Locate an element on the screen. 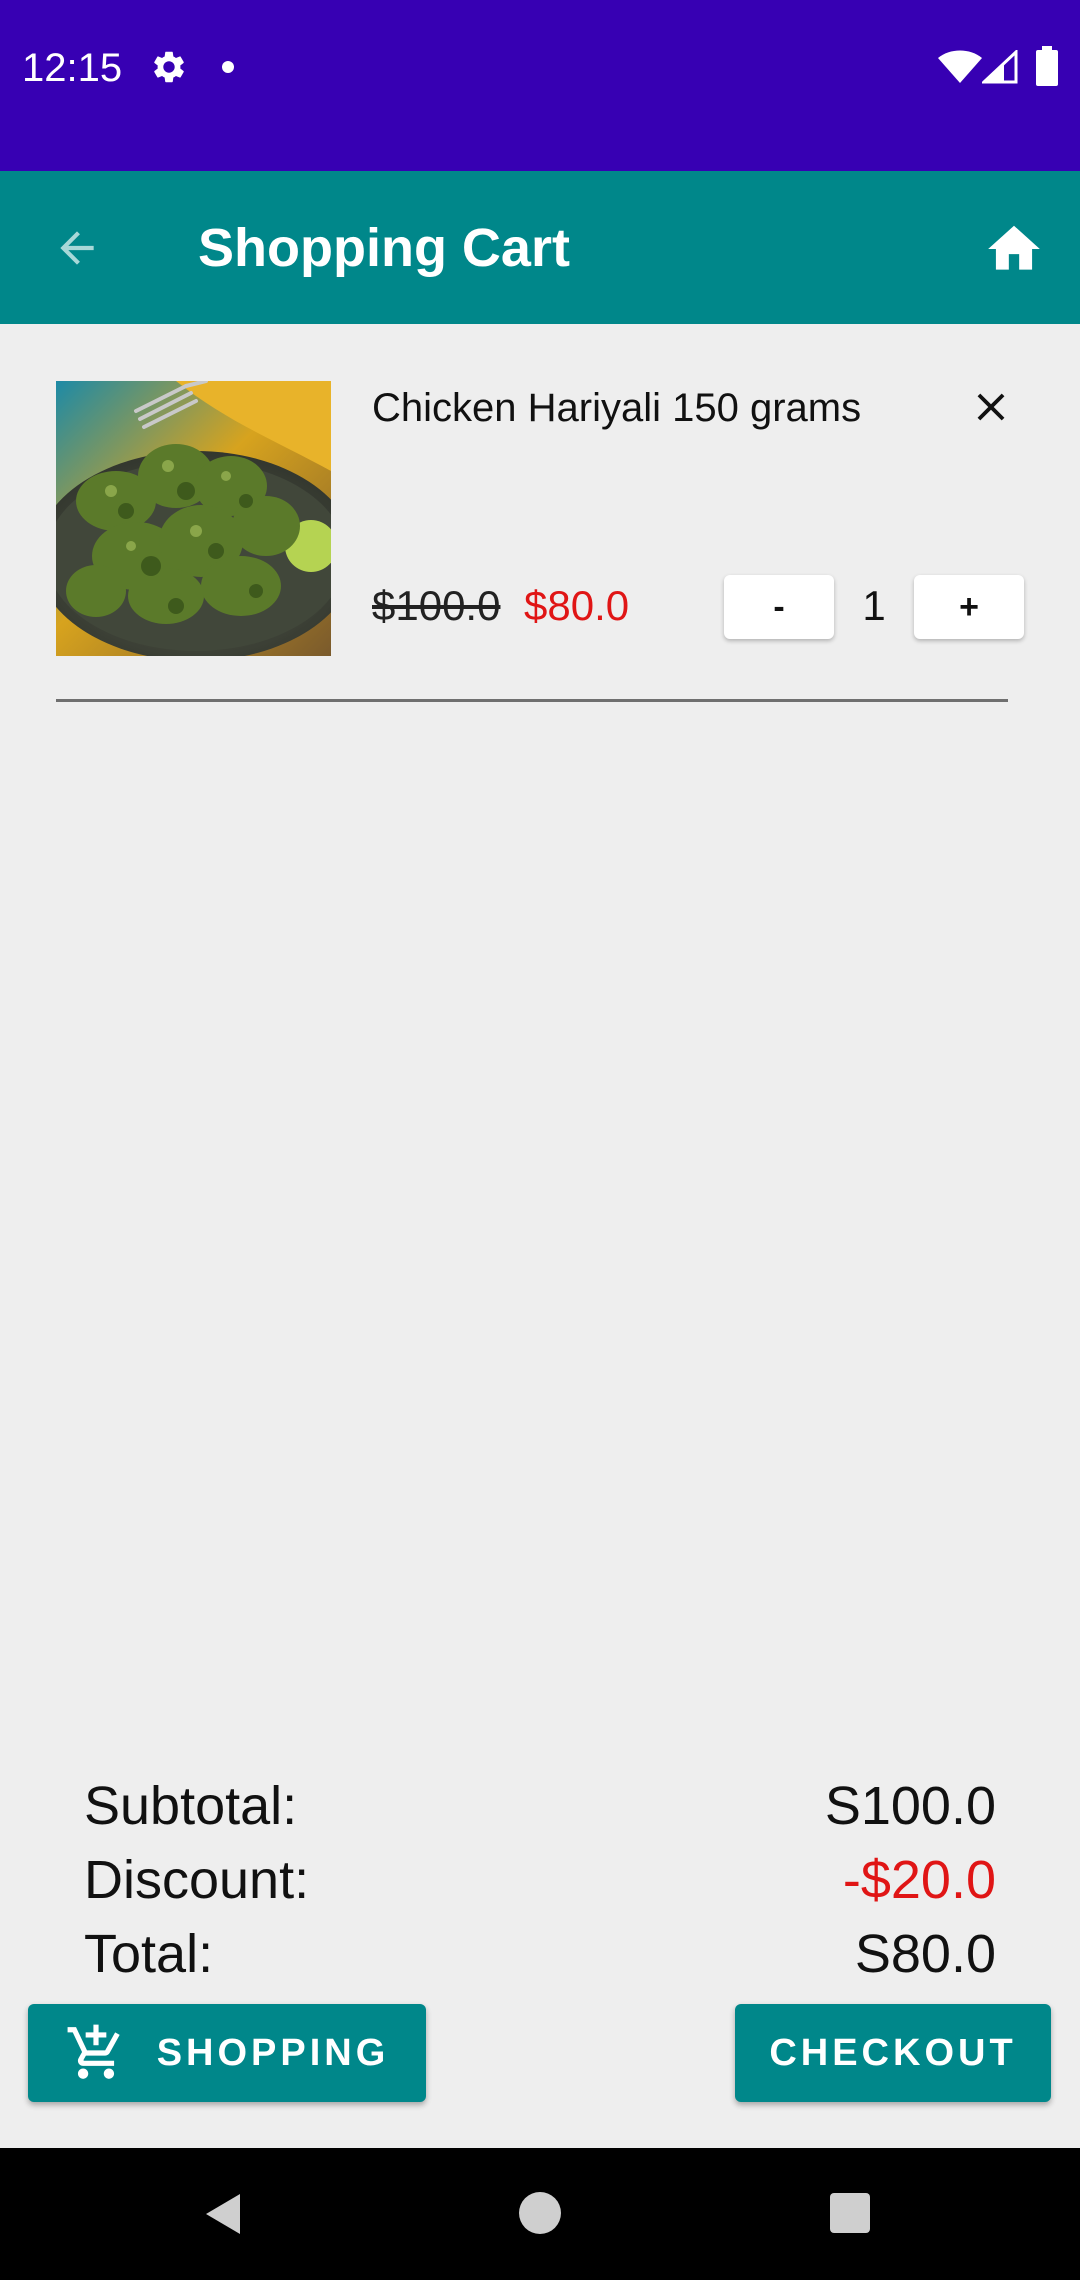 The image size is (1080, 2280). status-bar: 12:15 is located at coordinates (540, 85).